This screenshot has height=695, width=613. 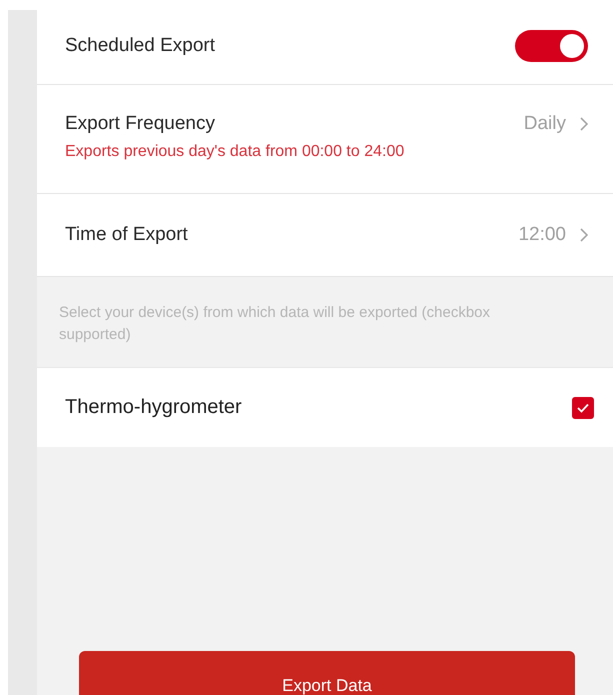 I want to click on setting-label: Time of Export, so click(x=127, y=235).